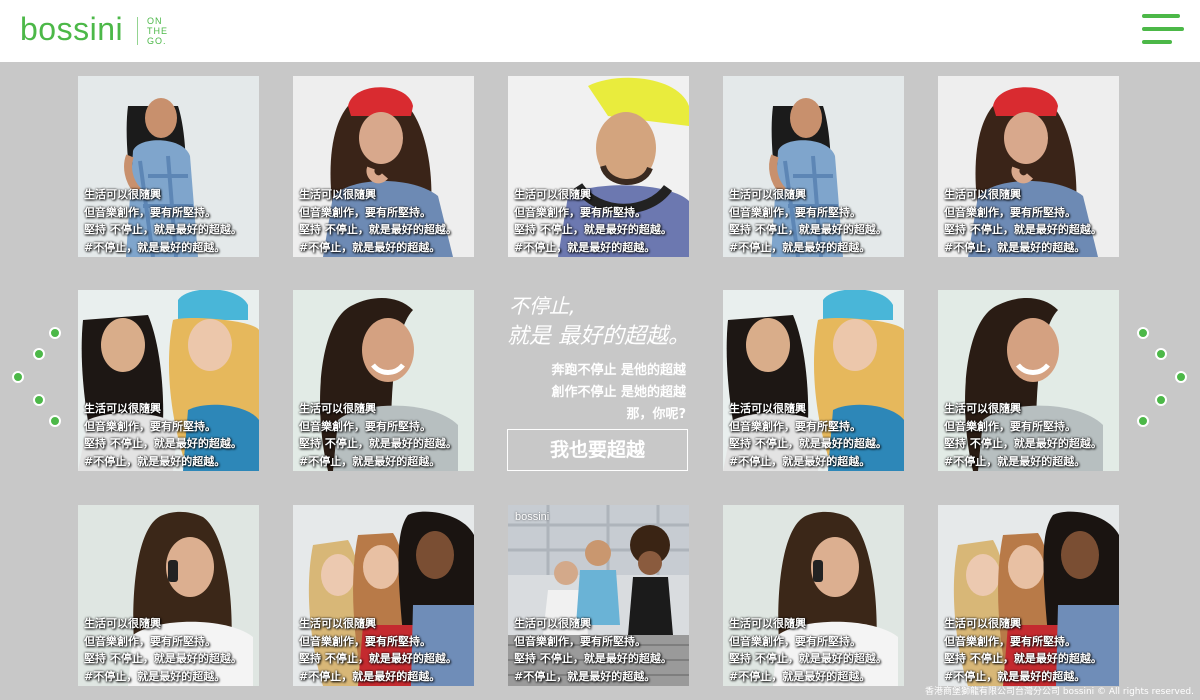  What do you see at coordinates (600, 31) in the screenshot?
I see `header: bossini ON THE GO.` at bounding box center [600, 31].